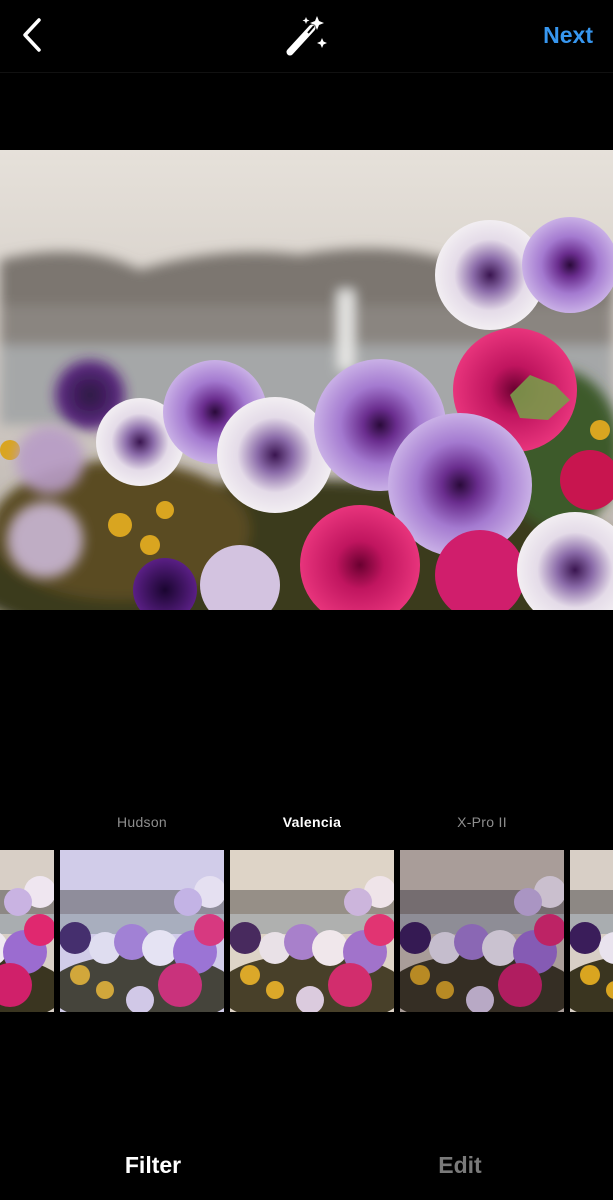  Describe the element at coordinates (312, 822) in the screenshot. I see `filter-label-valencia: Valencia` at that location.